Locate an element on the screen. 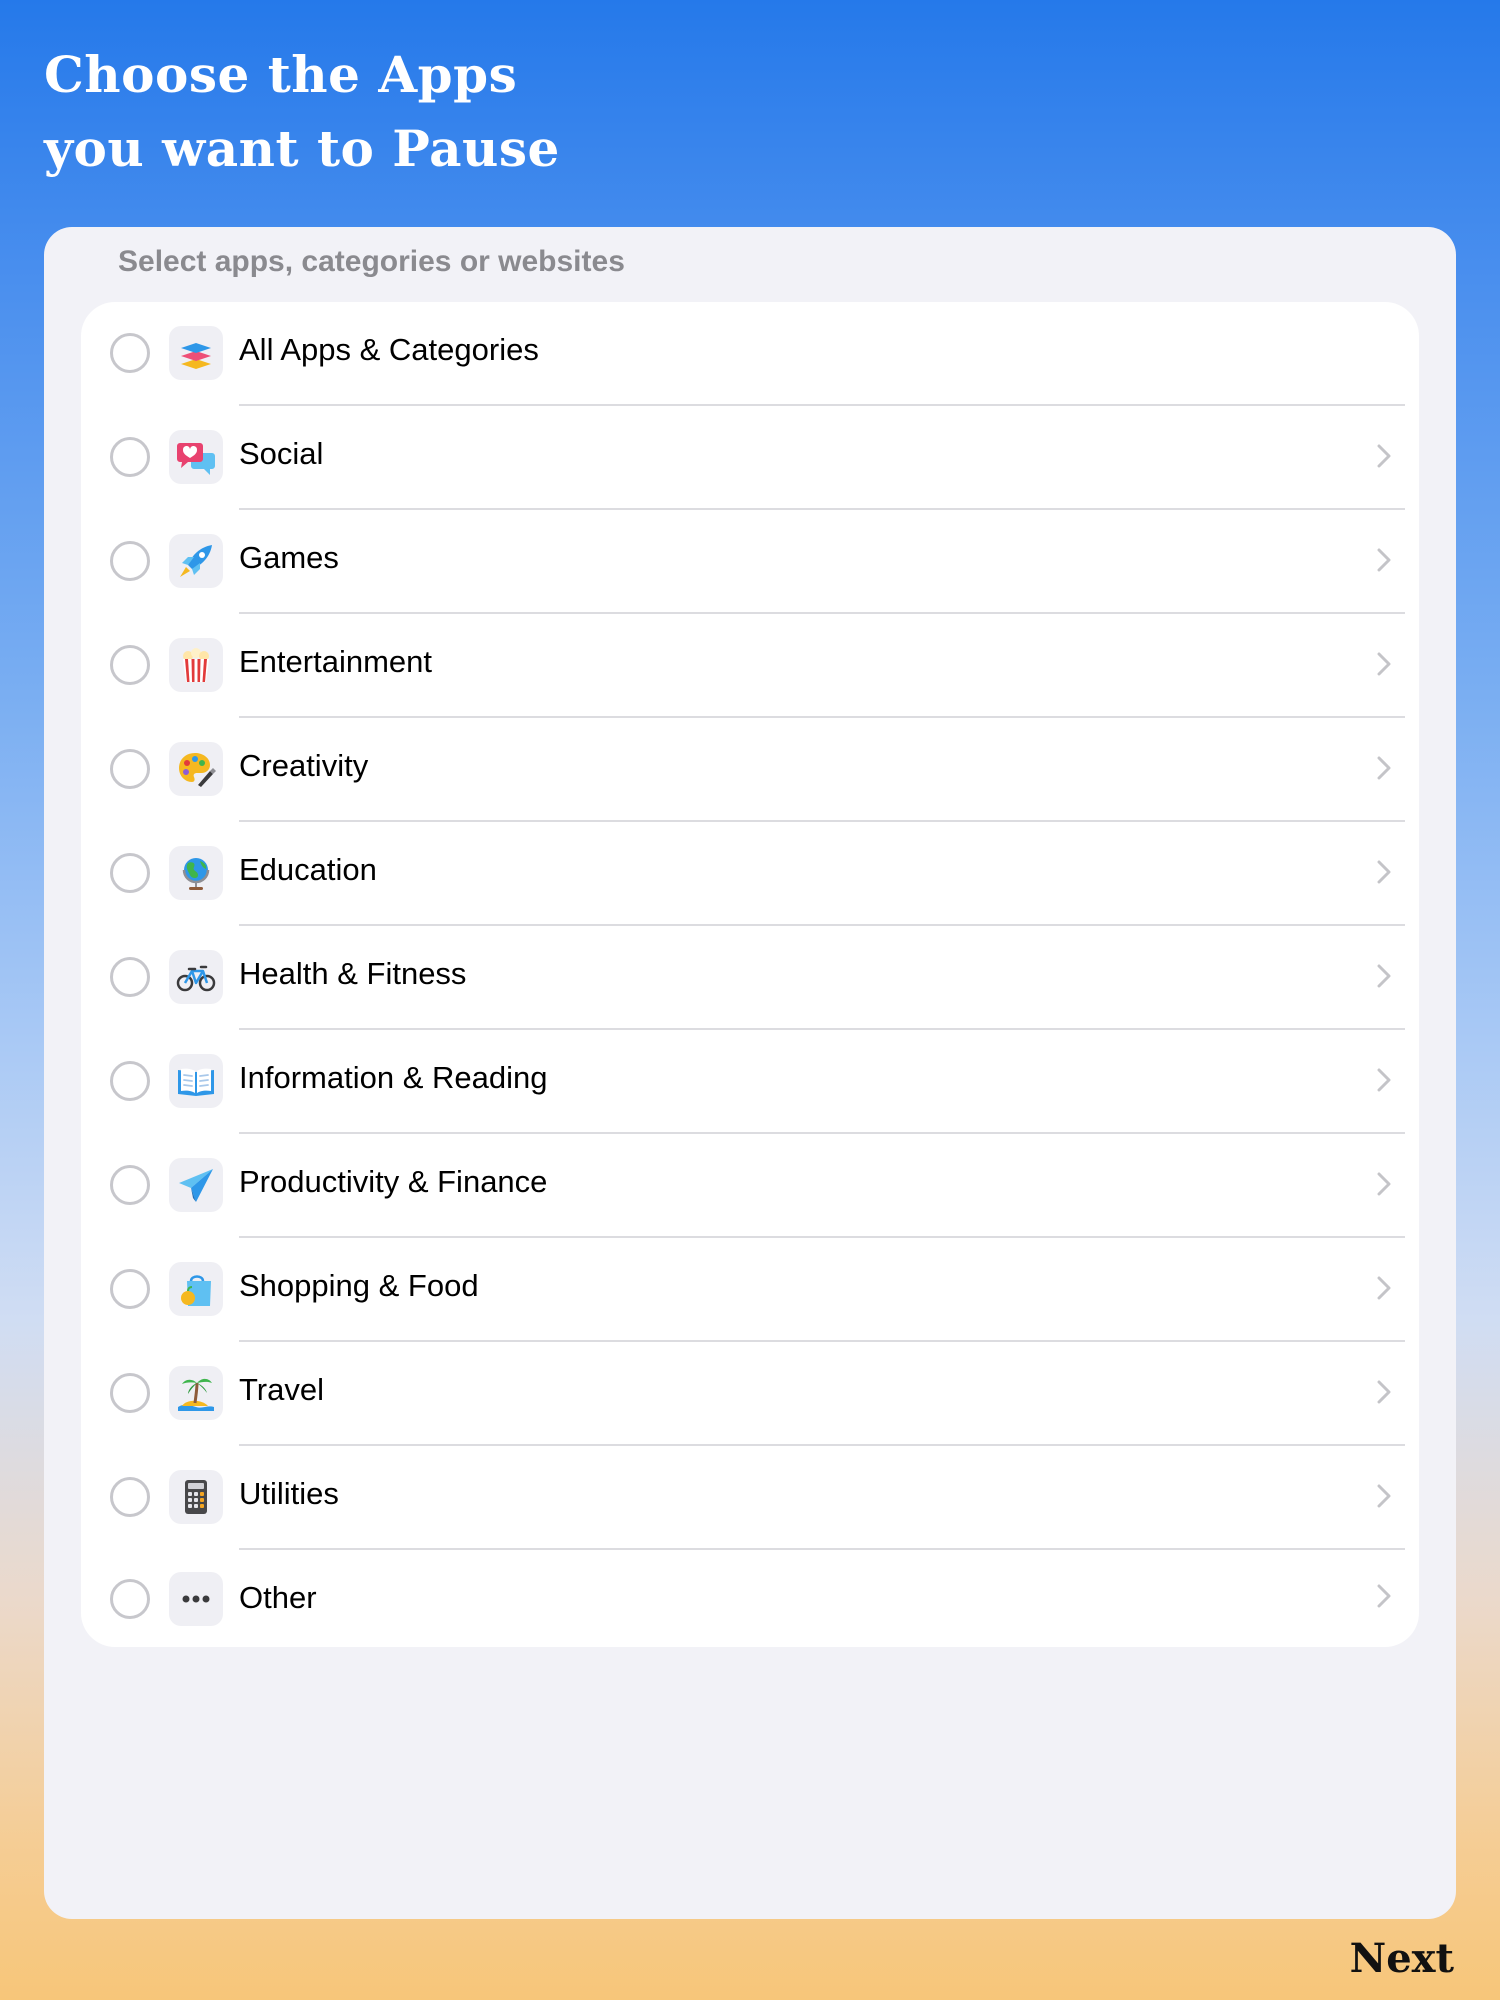 This screenshot has height=2000, width=1500. page-title: Choose the Apps you want to Pause is located at coordinates (302, 112).